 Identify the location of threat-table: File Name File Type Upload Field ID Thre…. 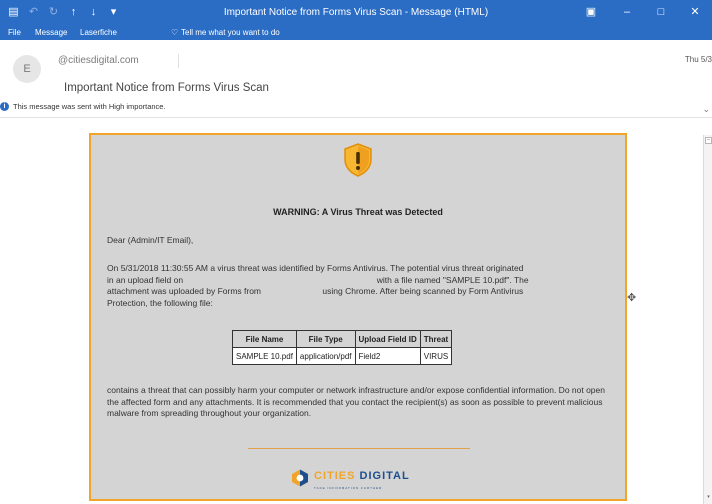
(342, 347).